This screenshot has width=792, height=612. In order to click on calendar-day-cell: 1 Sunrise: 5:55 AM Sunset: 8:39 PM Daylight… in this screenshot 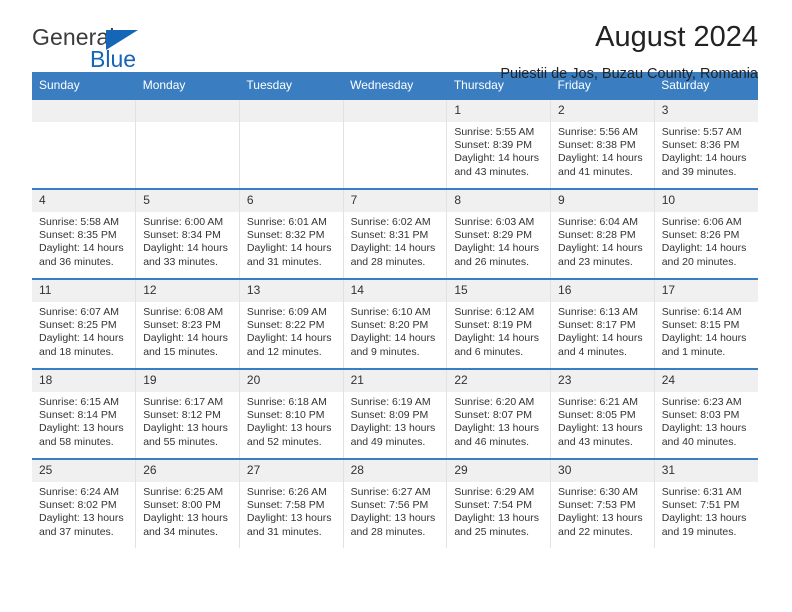, I will do `click(499, 143)`.